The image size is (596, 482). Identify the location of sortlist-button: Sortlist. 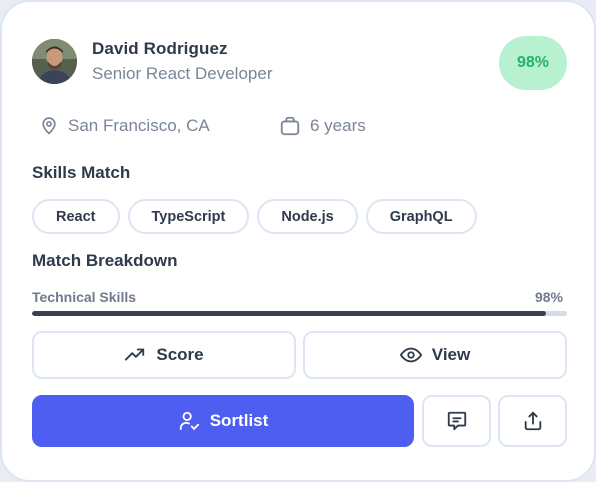
(223, 421).